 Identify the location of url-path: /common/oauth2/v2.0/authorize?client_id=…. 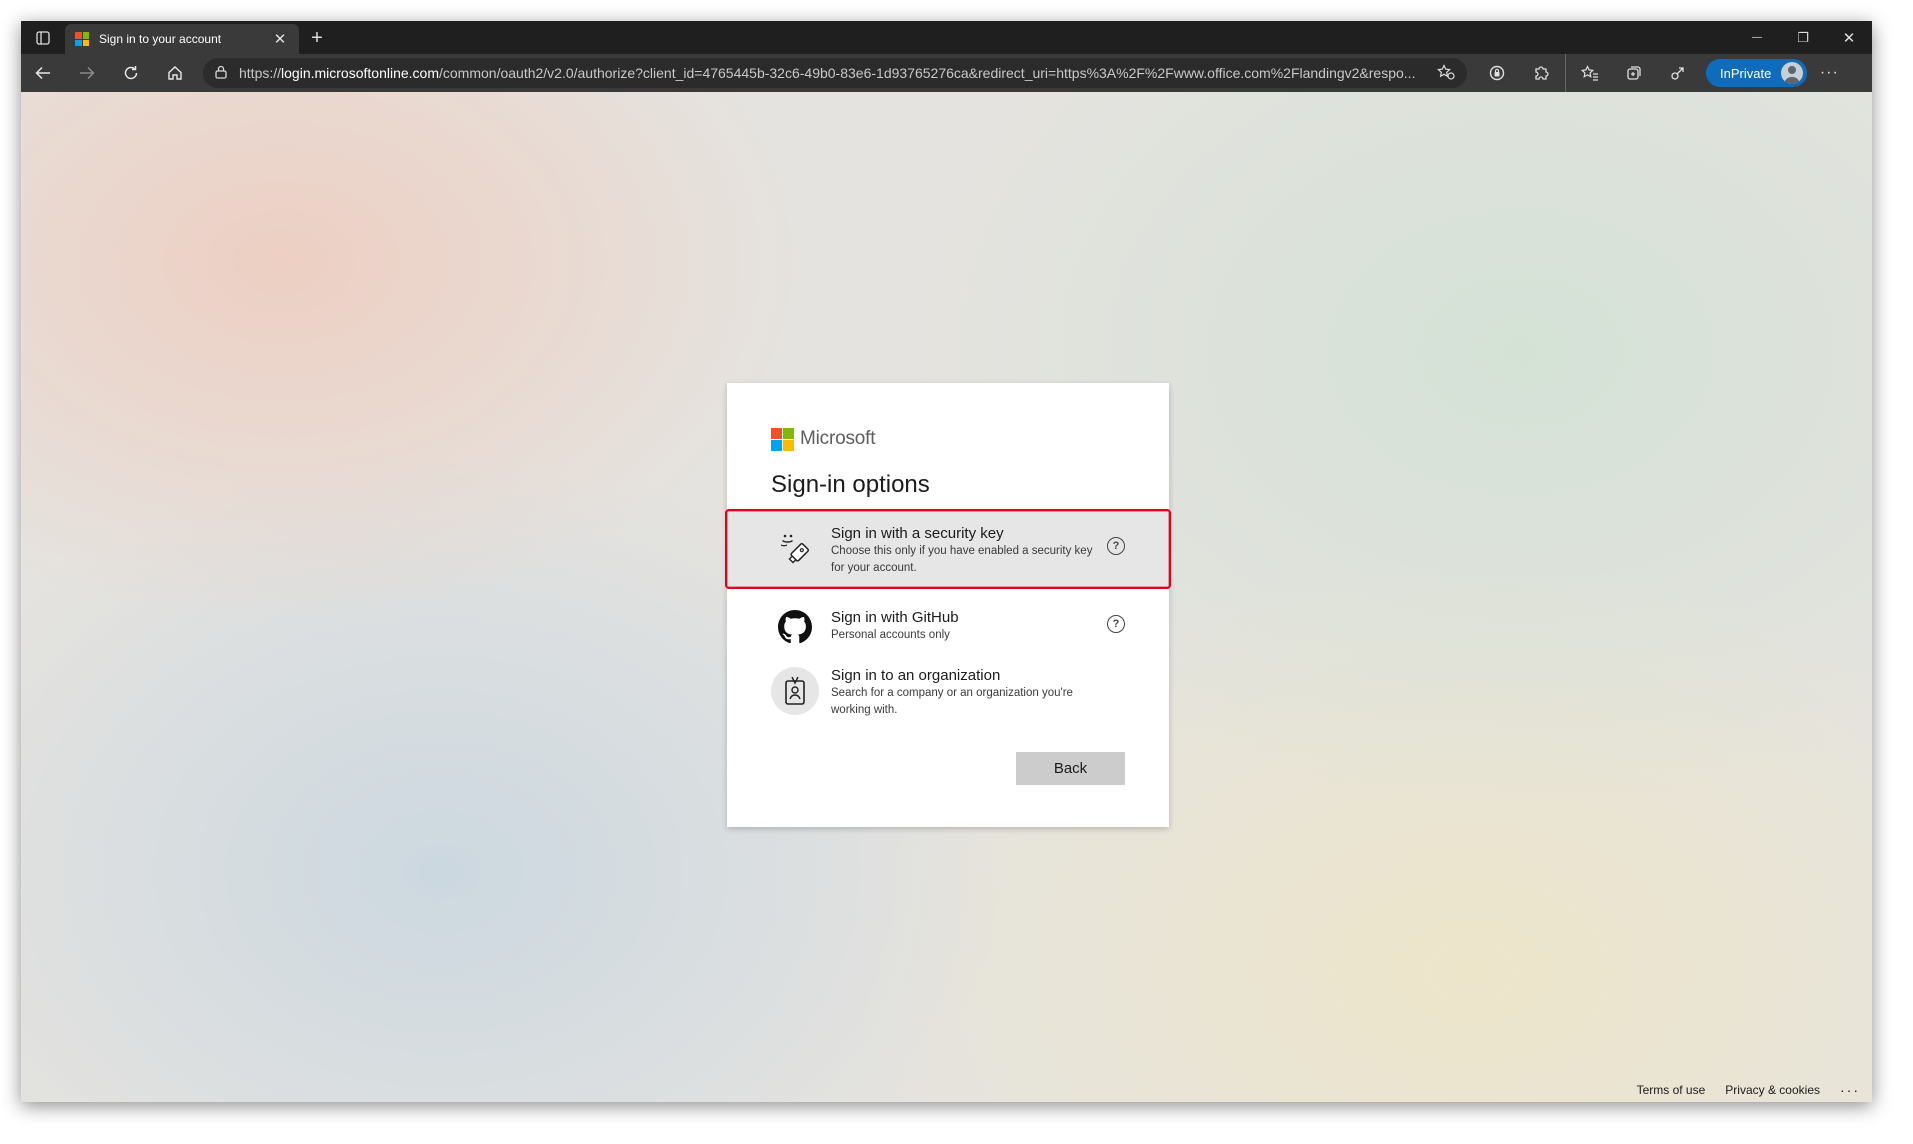
(927, 73).